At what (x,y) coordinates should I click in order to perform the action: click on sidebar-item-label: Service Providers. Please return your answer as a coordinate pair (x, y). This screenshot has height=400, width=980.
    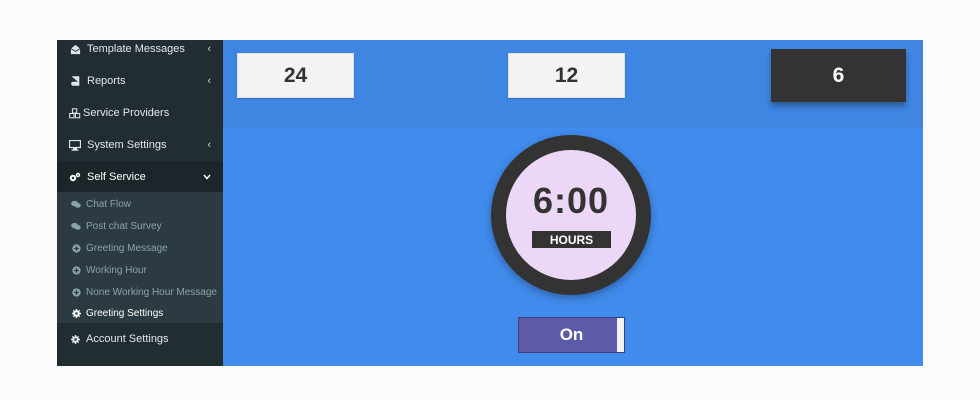
    Looking at the image, I should click on (126, 113).